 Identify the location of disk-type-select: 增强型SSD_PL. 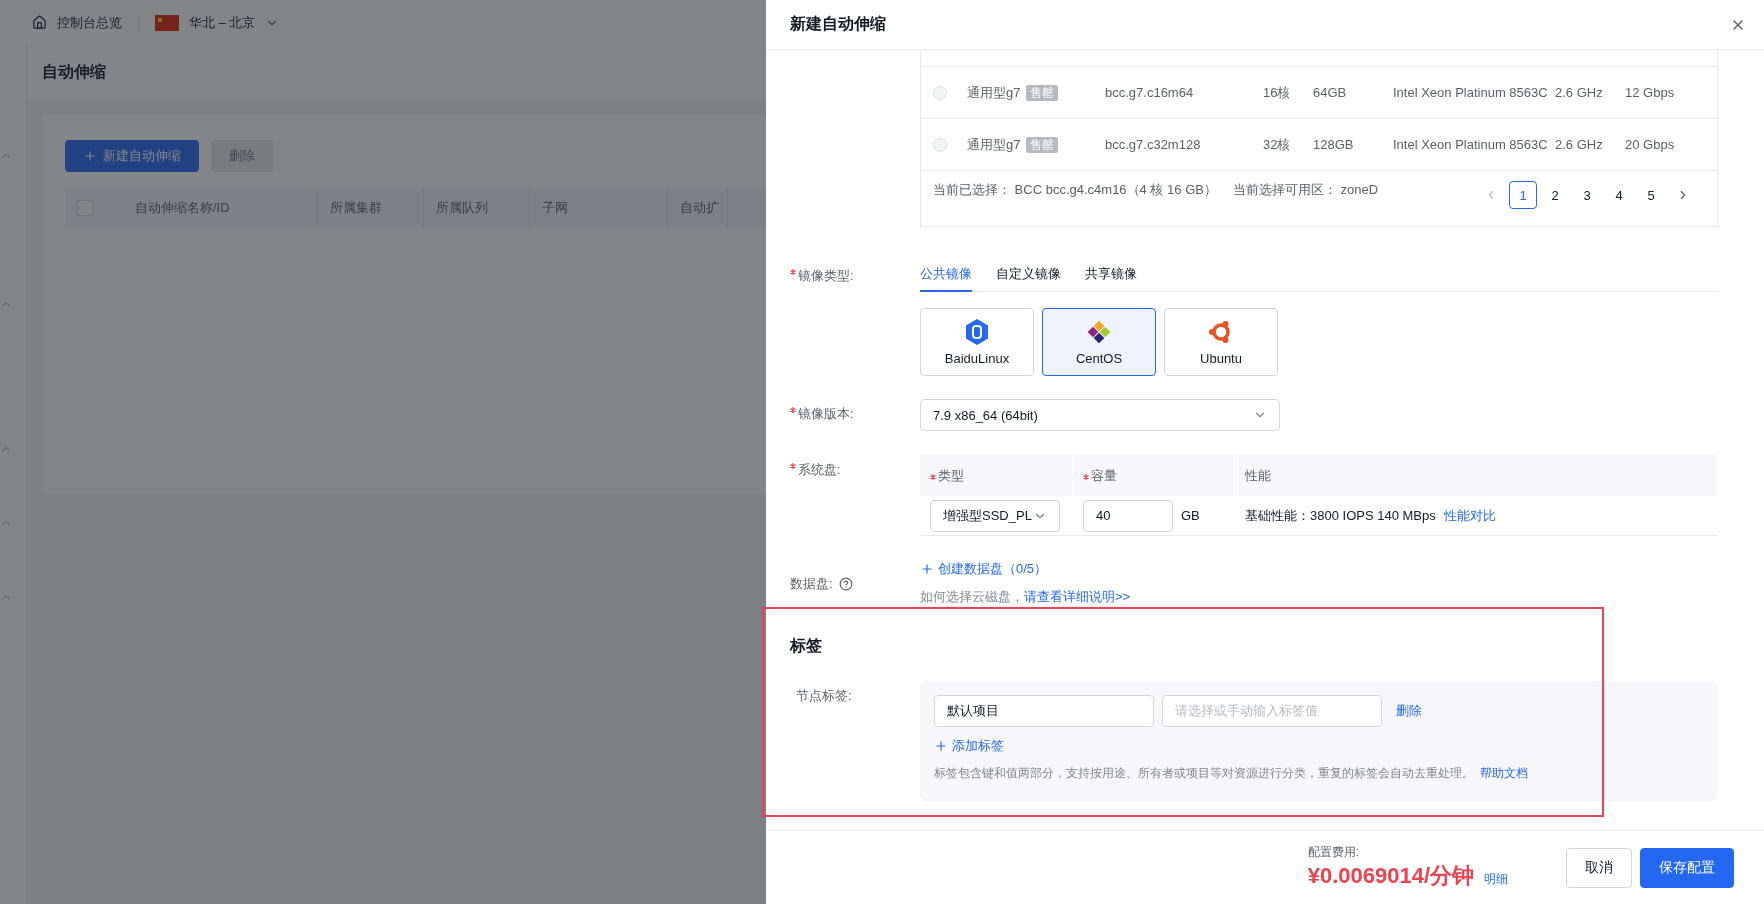
(995, 515).